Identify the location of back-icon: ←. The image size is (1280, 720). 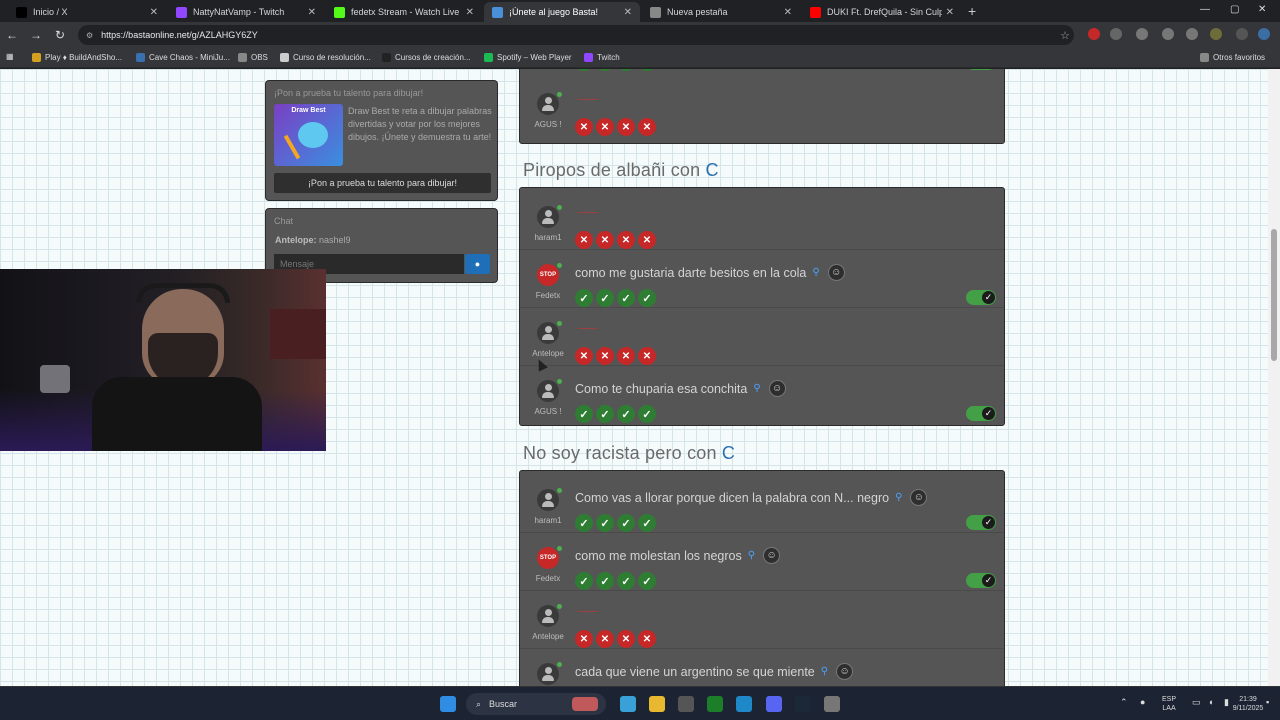
(12, 35).